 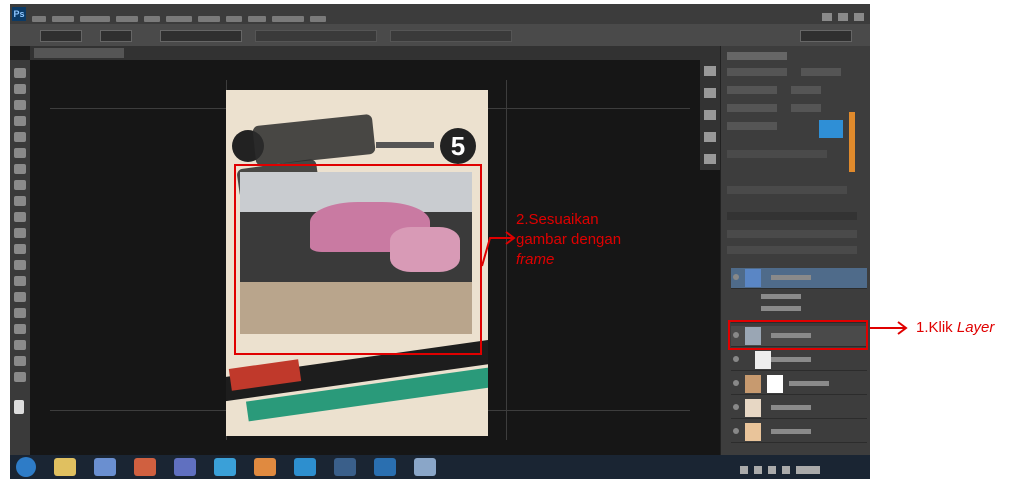 I want to click on poster-number: 5, so click(x=458, y=146).